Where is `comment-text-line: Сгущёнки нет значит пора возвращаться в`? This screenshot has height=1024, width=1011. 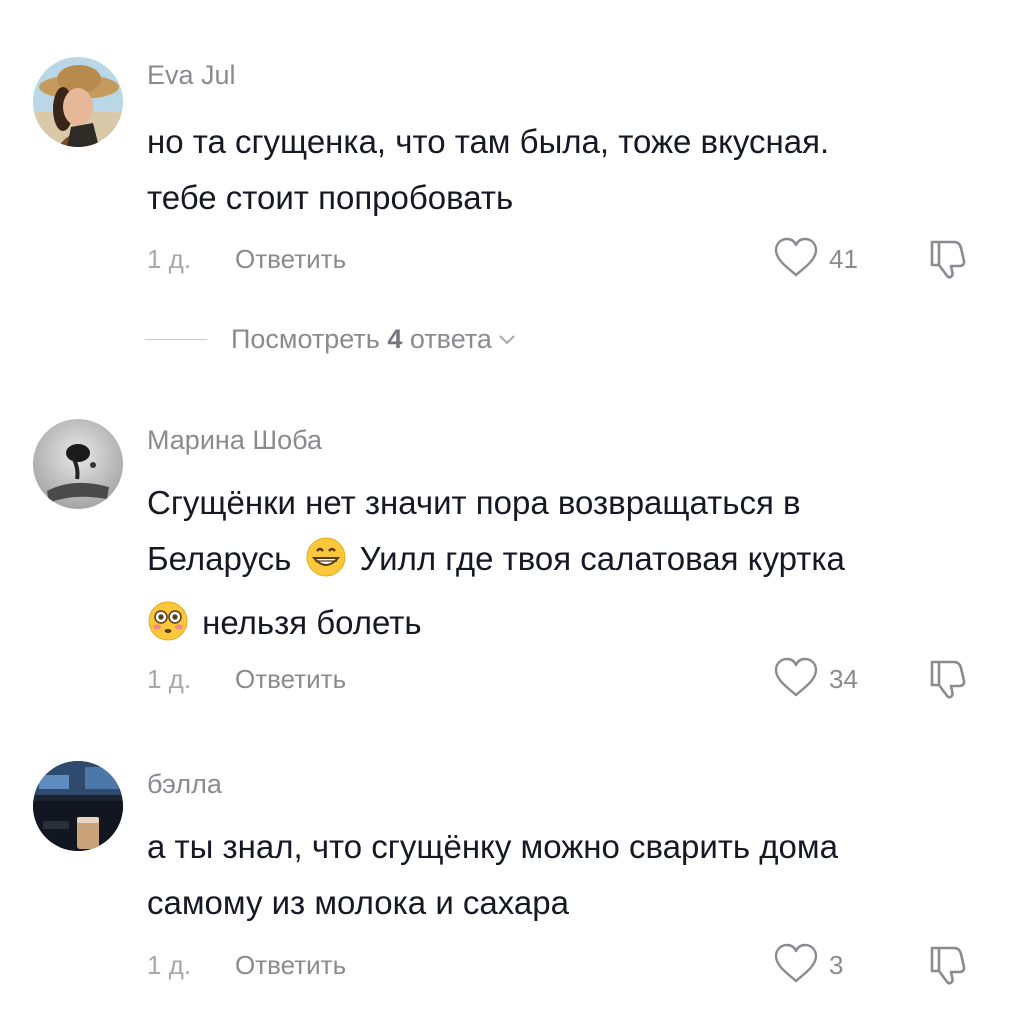
comment-text-line: Сгущёнки нет значит пора возвращаться в is located at coordinates (474, 502).